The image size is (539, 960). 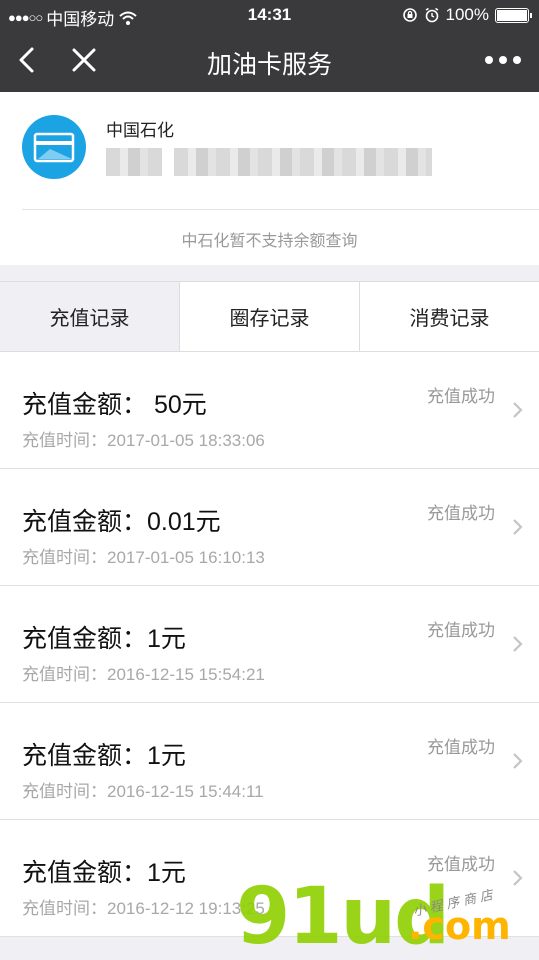 What do you see at coordinates (269, 16) in the screenshot?
I see `status-bar: ●●●○○ 中国移动 14:31 100%` at bounding box center [269, 16].